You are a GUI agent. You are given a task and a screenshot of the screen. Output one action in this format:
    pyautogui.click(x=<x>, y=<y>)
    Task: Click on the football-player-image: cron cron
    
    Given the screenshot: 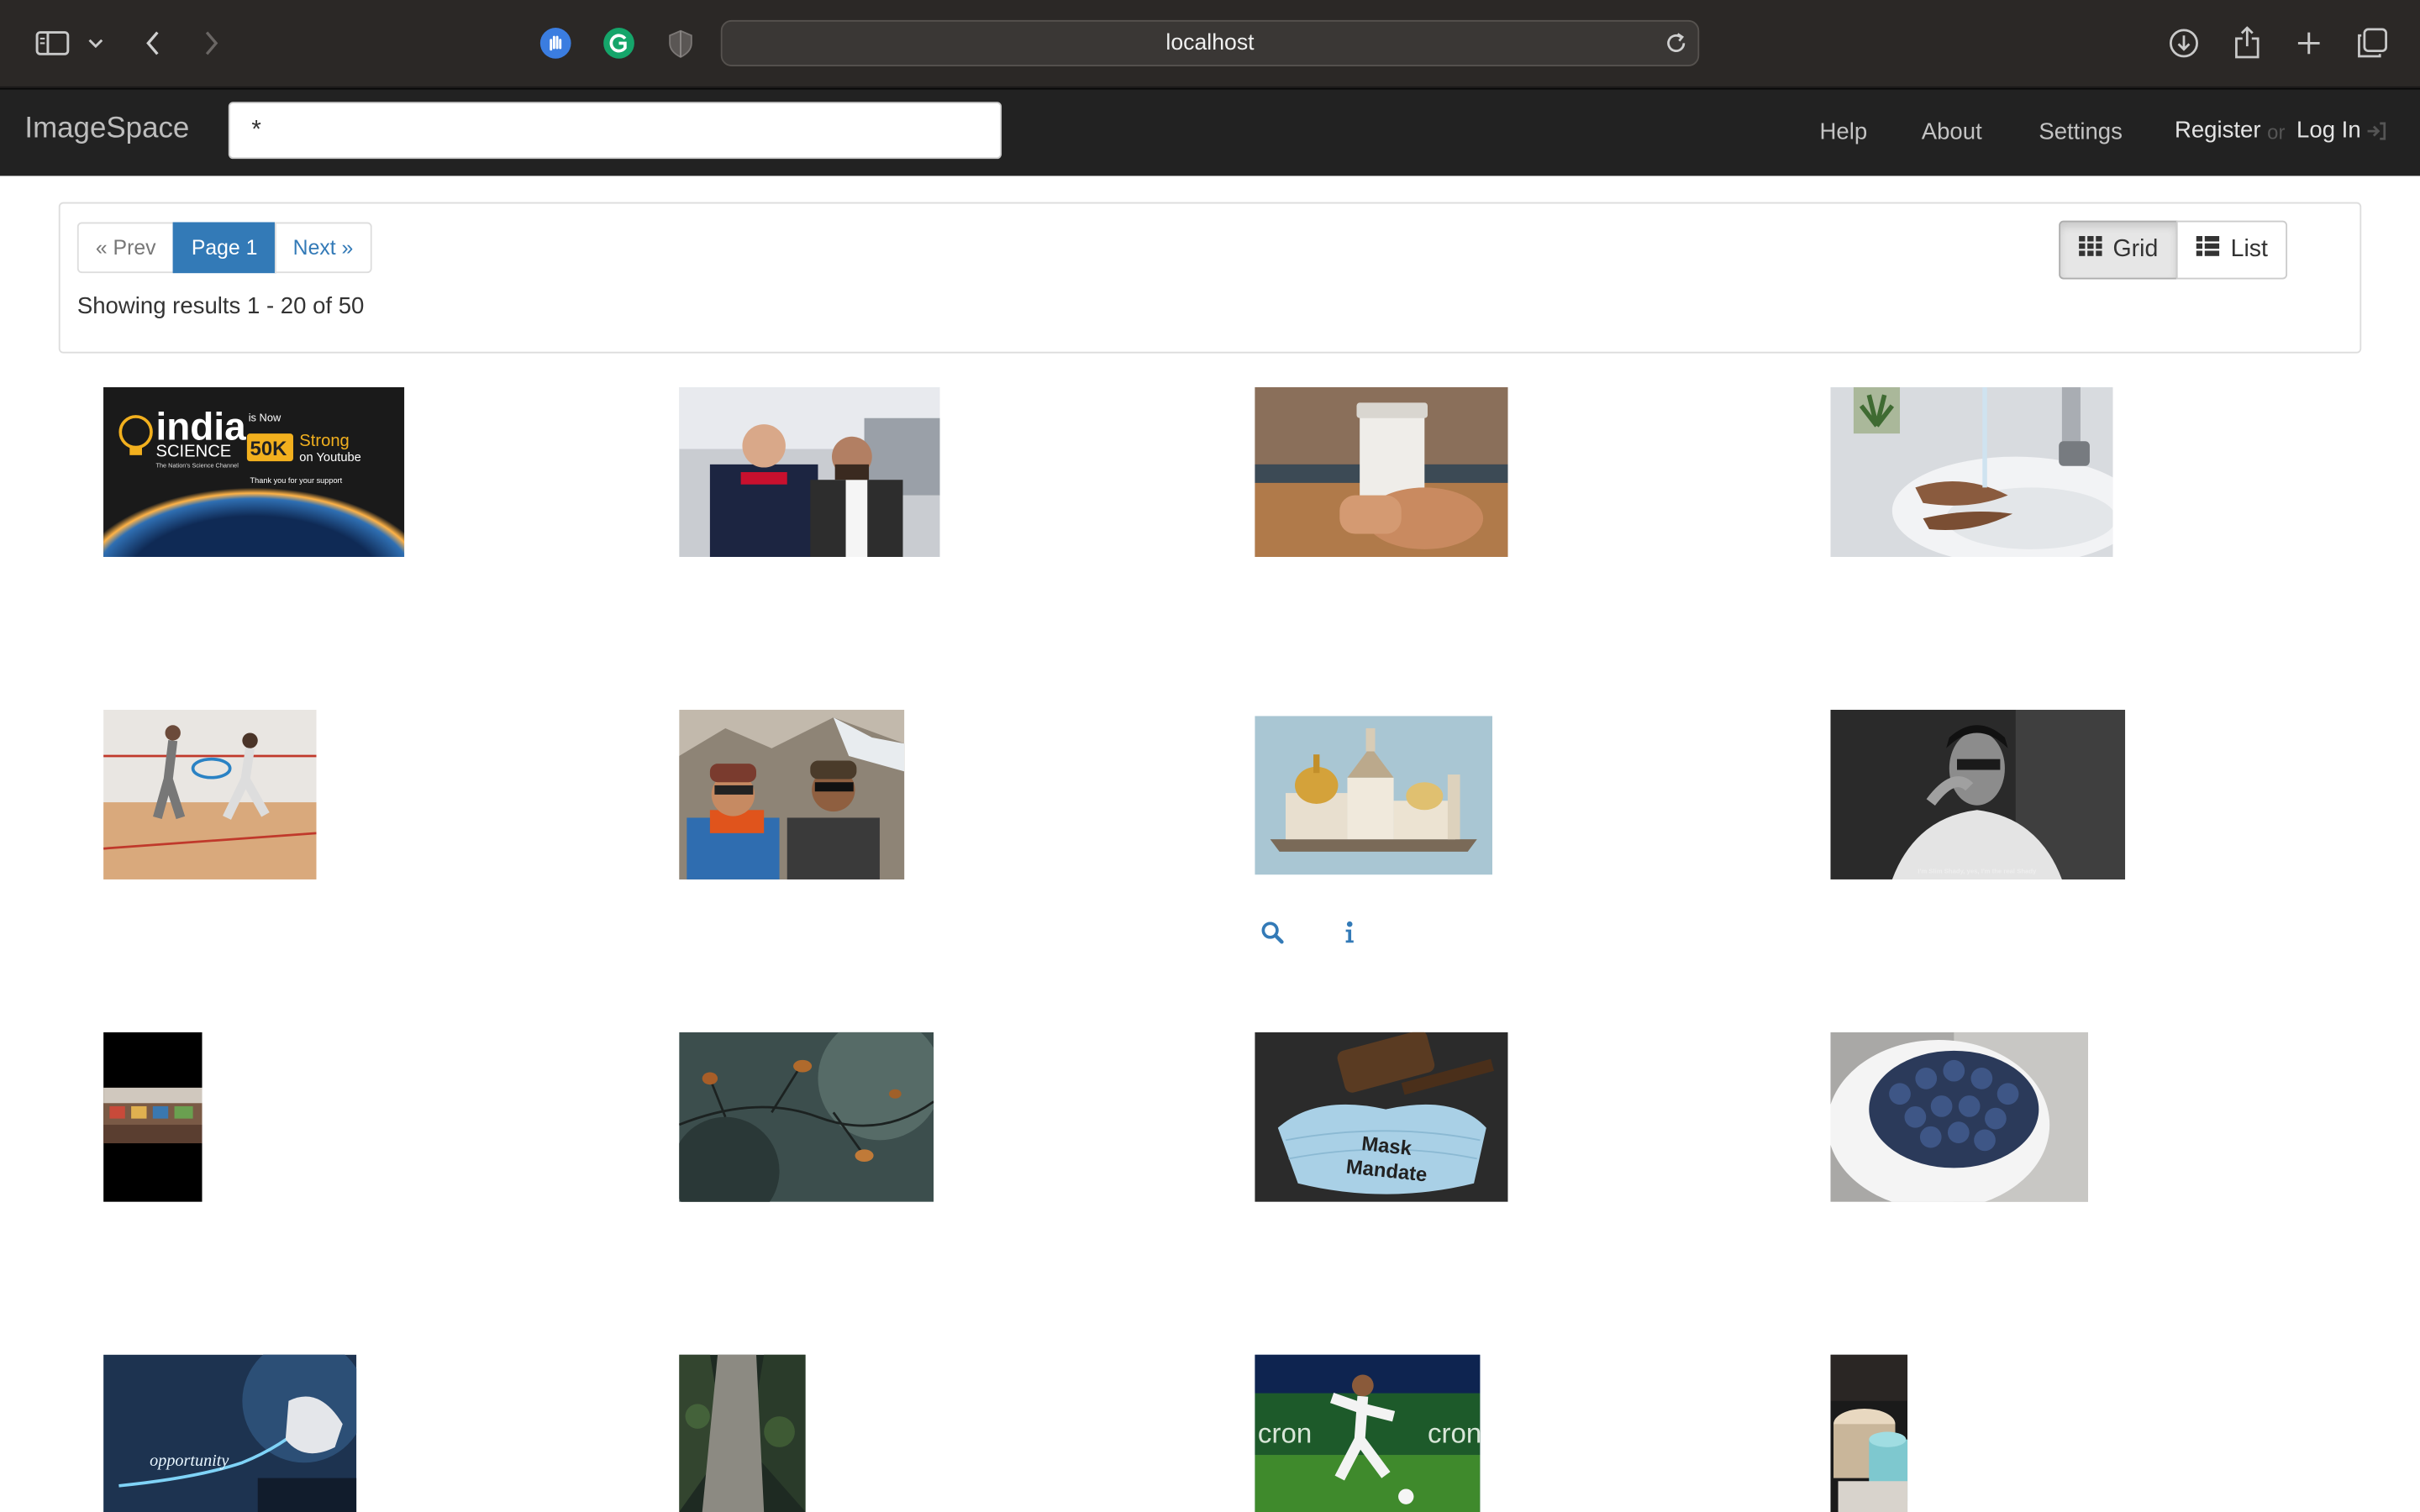 What is the action you would take?
    pyautogui.click(x=1368, y=1433)
    